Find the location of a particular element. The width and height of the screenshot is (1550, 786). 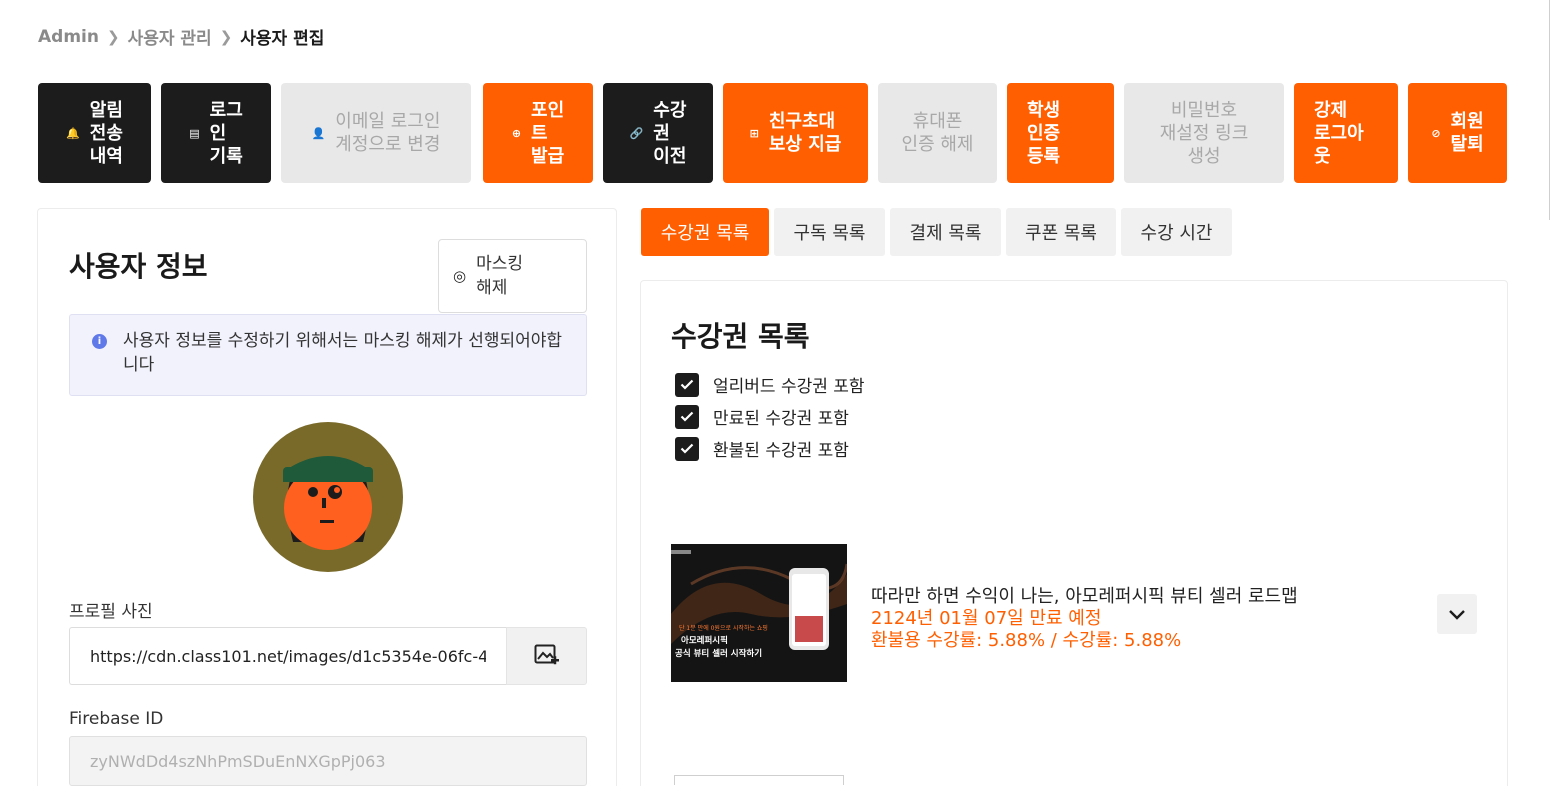

breadcrumb-current: 사용자 편집 is located at coordinates (282, 39).